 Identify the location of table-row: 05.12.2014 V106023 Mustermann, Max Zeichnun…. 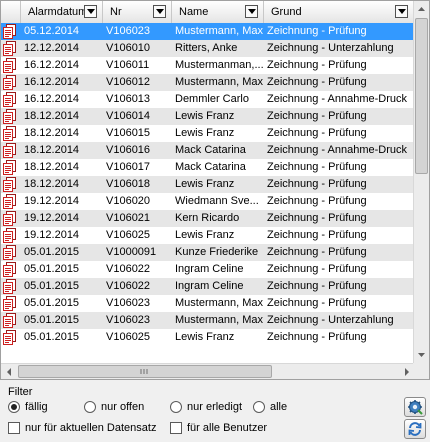
(207, 31).